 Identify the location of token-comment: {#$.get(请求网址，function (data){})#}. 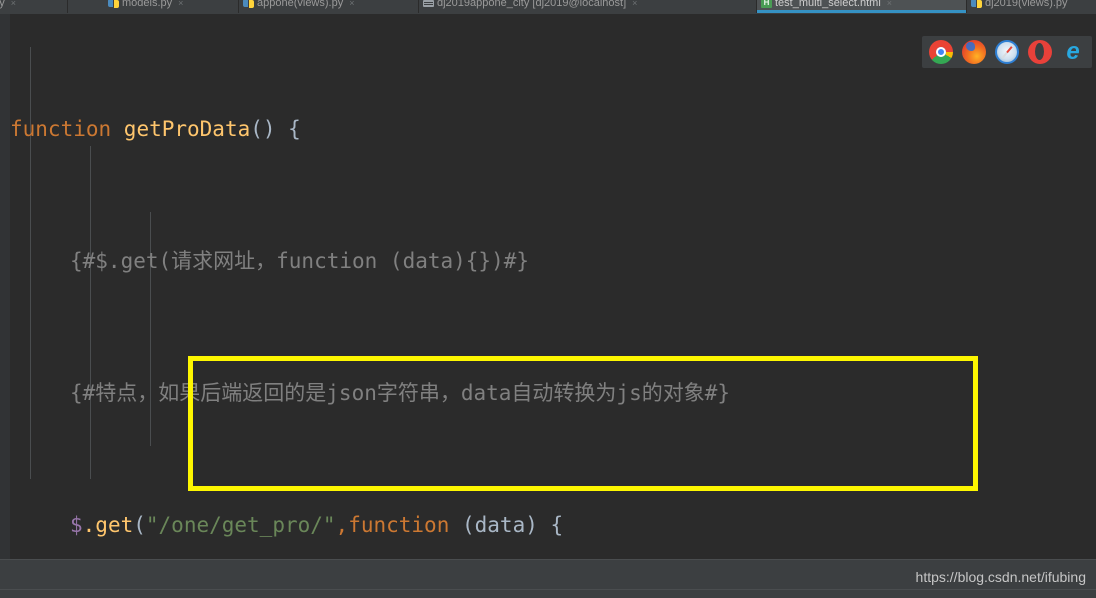
(300, 261).